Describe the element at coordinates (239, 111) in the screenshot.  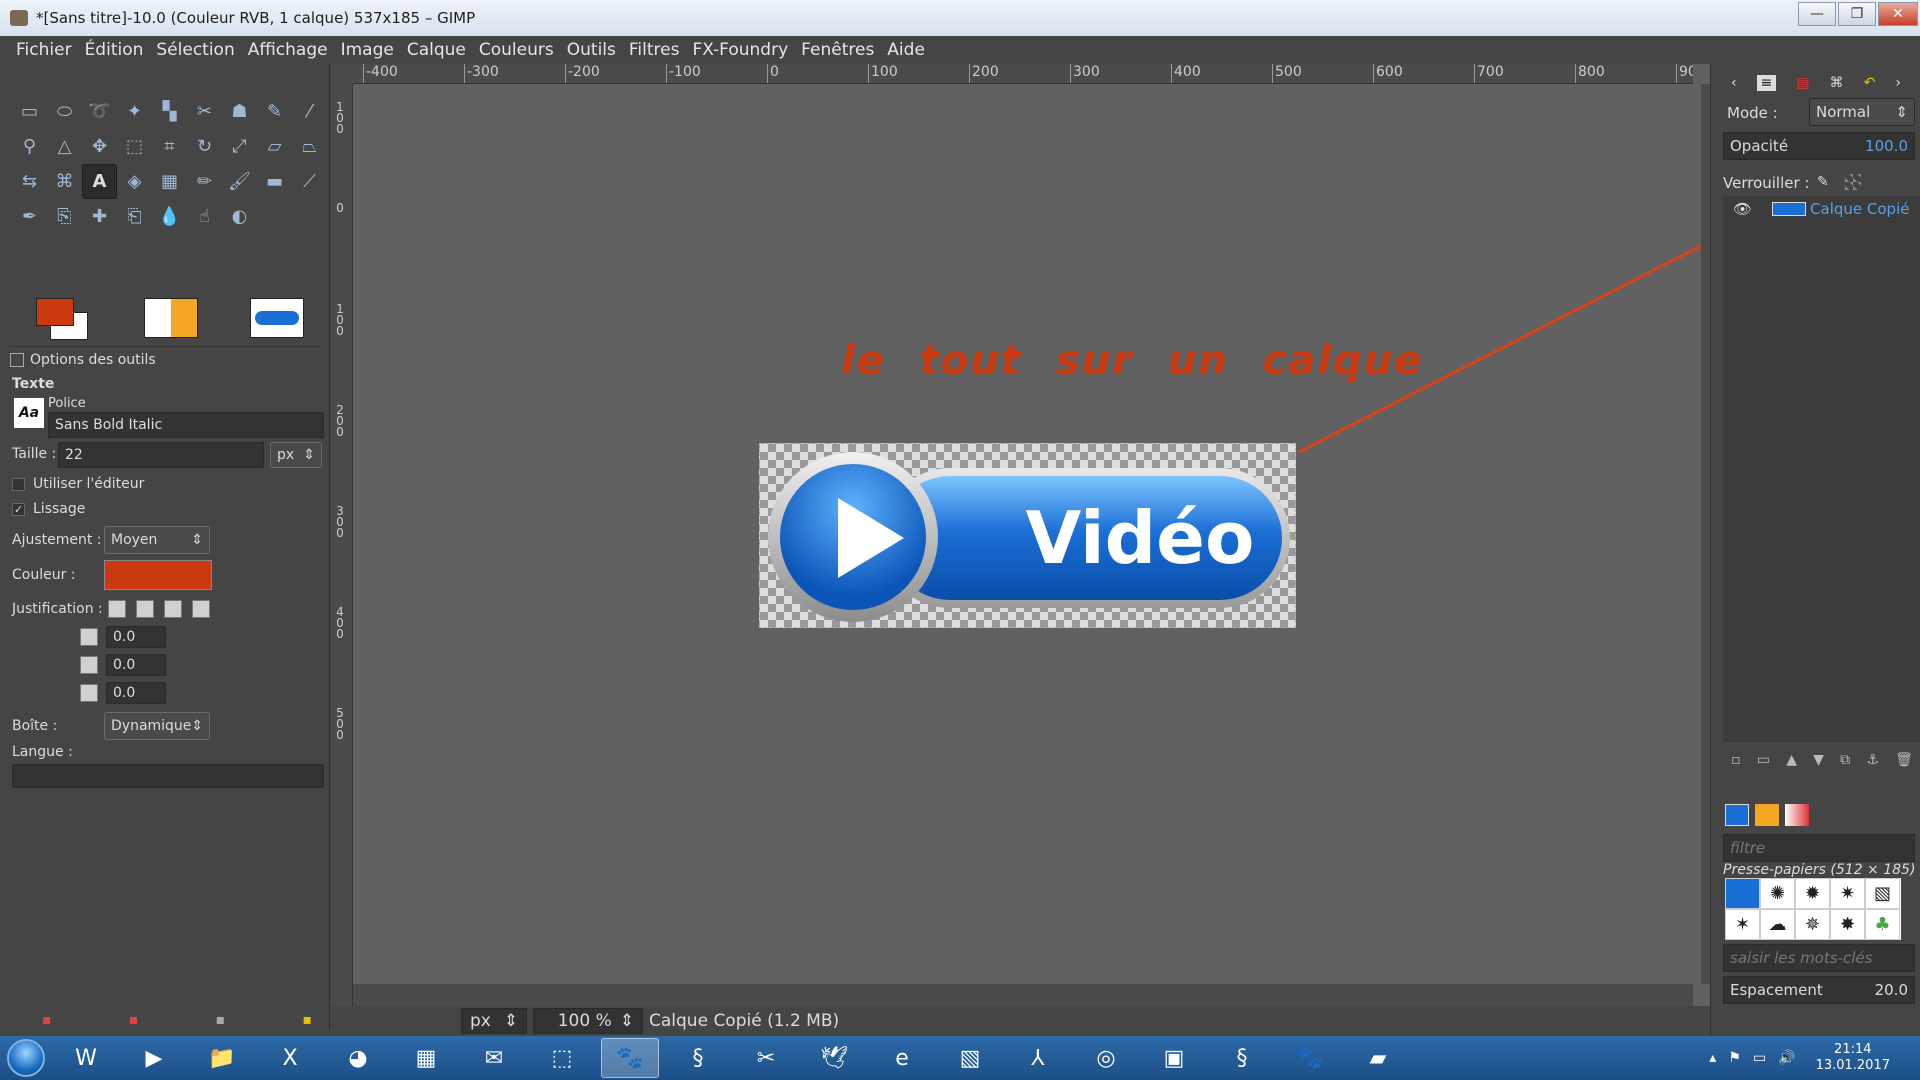
I see `foreground-select-tool-icon: ☗` at that location.